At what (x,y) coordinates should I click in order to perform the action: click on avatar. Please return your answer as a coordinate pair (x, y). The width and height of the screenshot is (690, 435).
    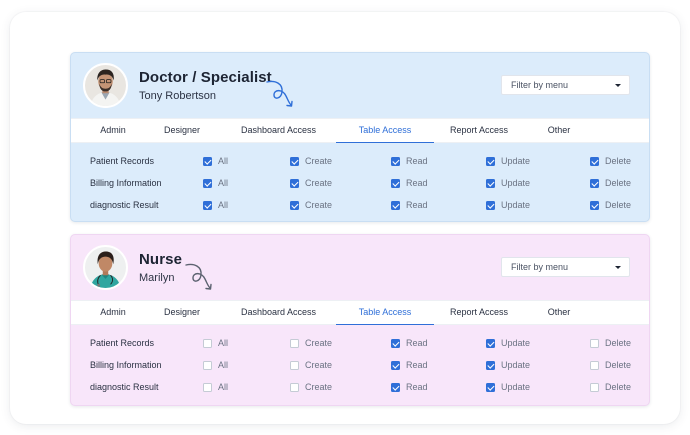
    Looking at the image, I should click on (105, 85).